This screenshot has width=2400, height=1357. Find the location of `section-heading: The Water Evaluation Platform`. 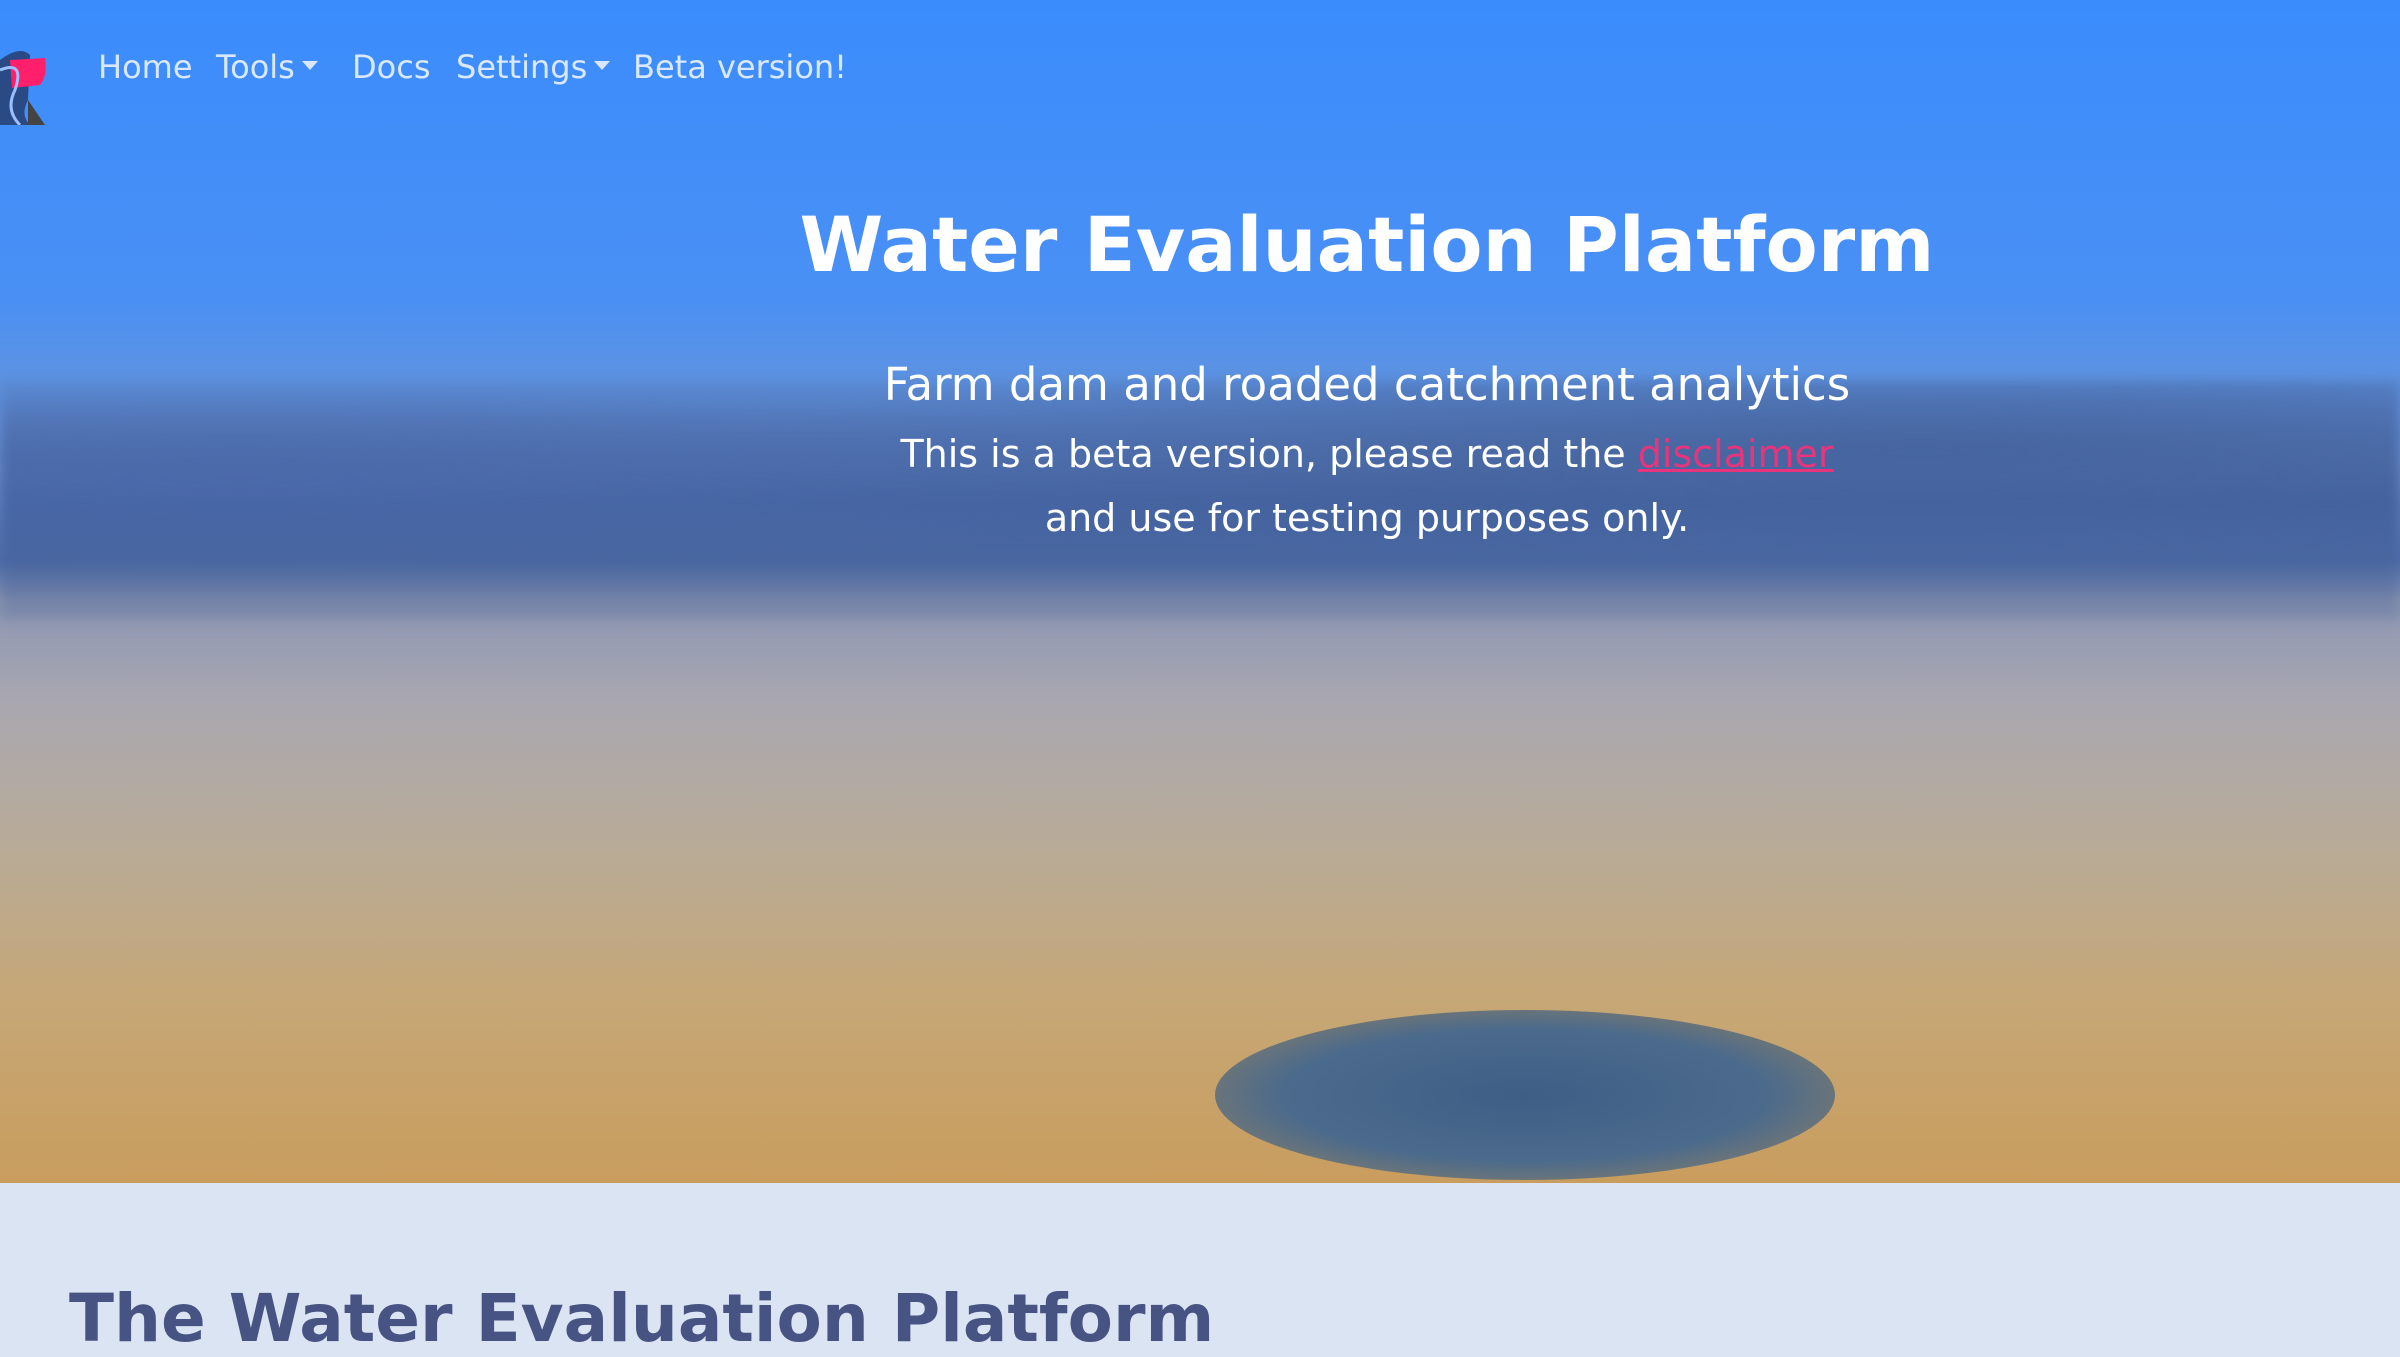

section-heading: The Water Evaluation Platform is located at coordinates (642, 1318).